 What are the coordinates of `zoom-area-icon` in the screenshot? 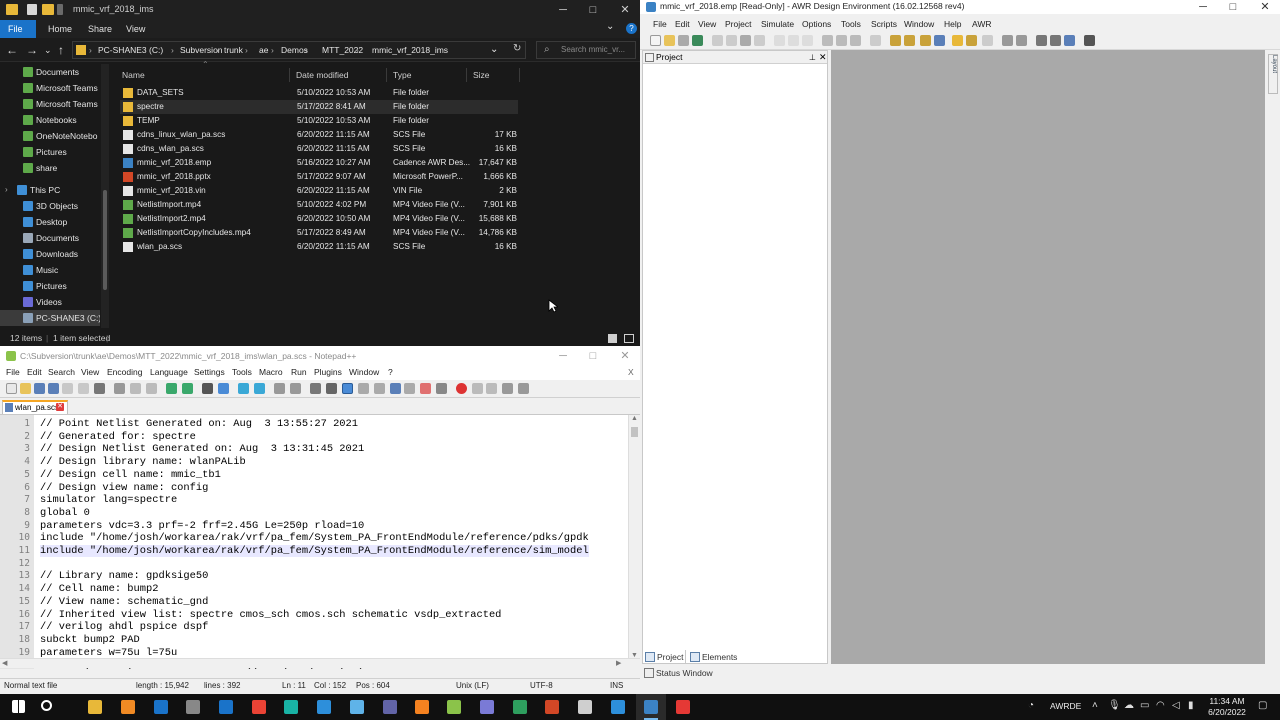 It's located at (855, 40).